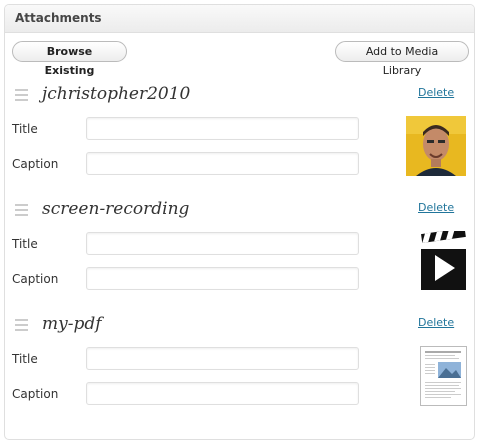 The height and width of the screenshot is (446, 481). I want to click on attachment-name: screen-recording, so click(116, 209).